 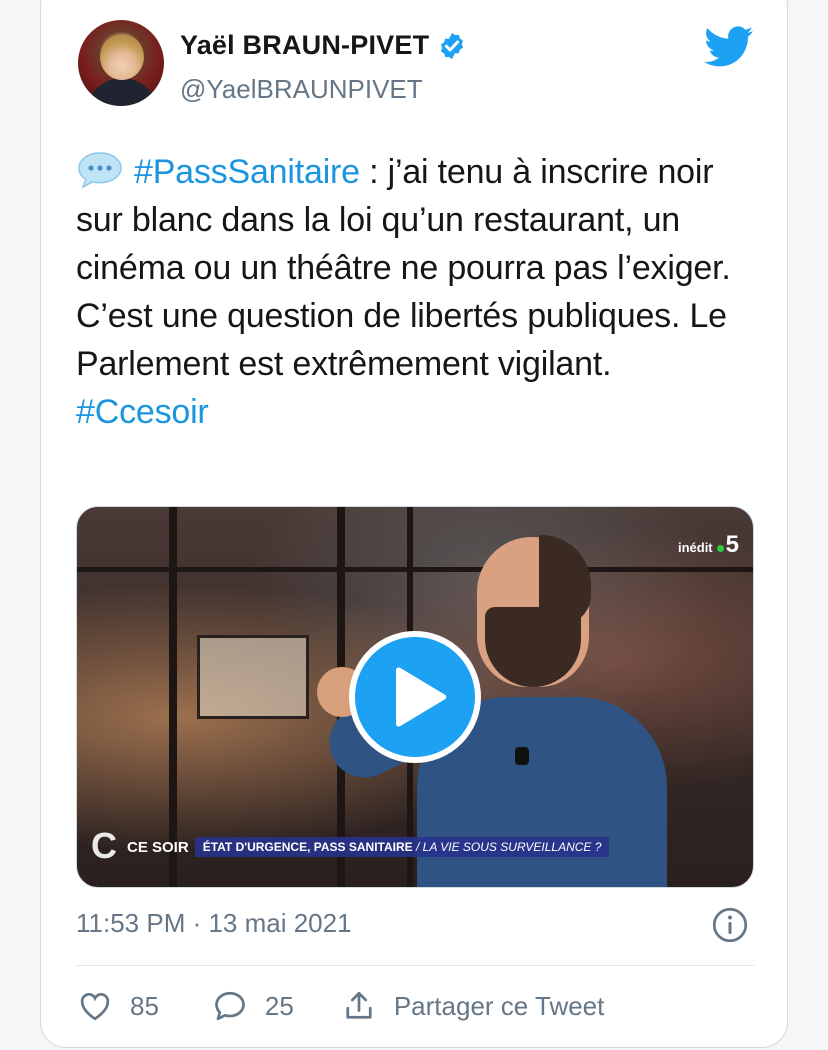 What do you see at coordinates (117, 1006) in the screenshot?
I see `like-button: 85` at bounding box center [117, 1006].